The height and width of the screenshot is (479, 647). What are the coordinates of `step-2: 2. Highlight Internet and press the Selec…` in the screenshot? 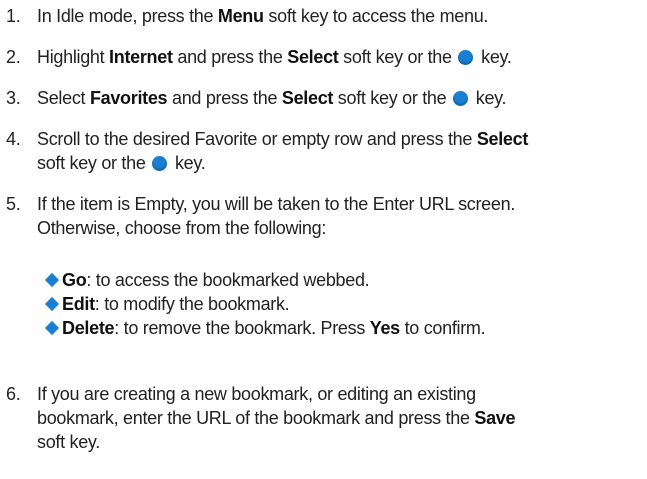 It's located at (324, 57).